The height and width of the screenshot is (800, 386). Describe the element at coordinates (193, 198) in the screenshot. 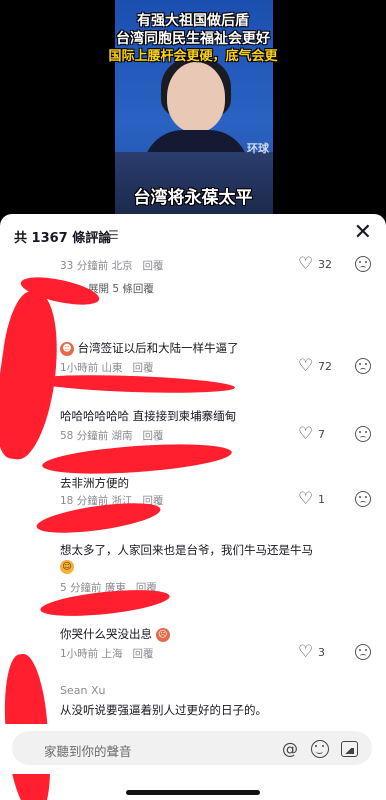

I see `caption-bottom: 台湾将永葆太平` at that location.